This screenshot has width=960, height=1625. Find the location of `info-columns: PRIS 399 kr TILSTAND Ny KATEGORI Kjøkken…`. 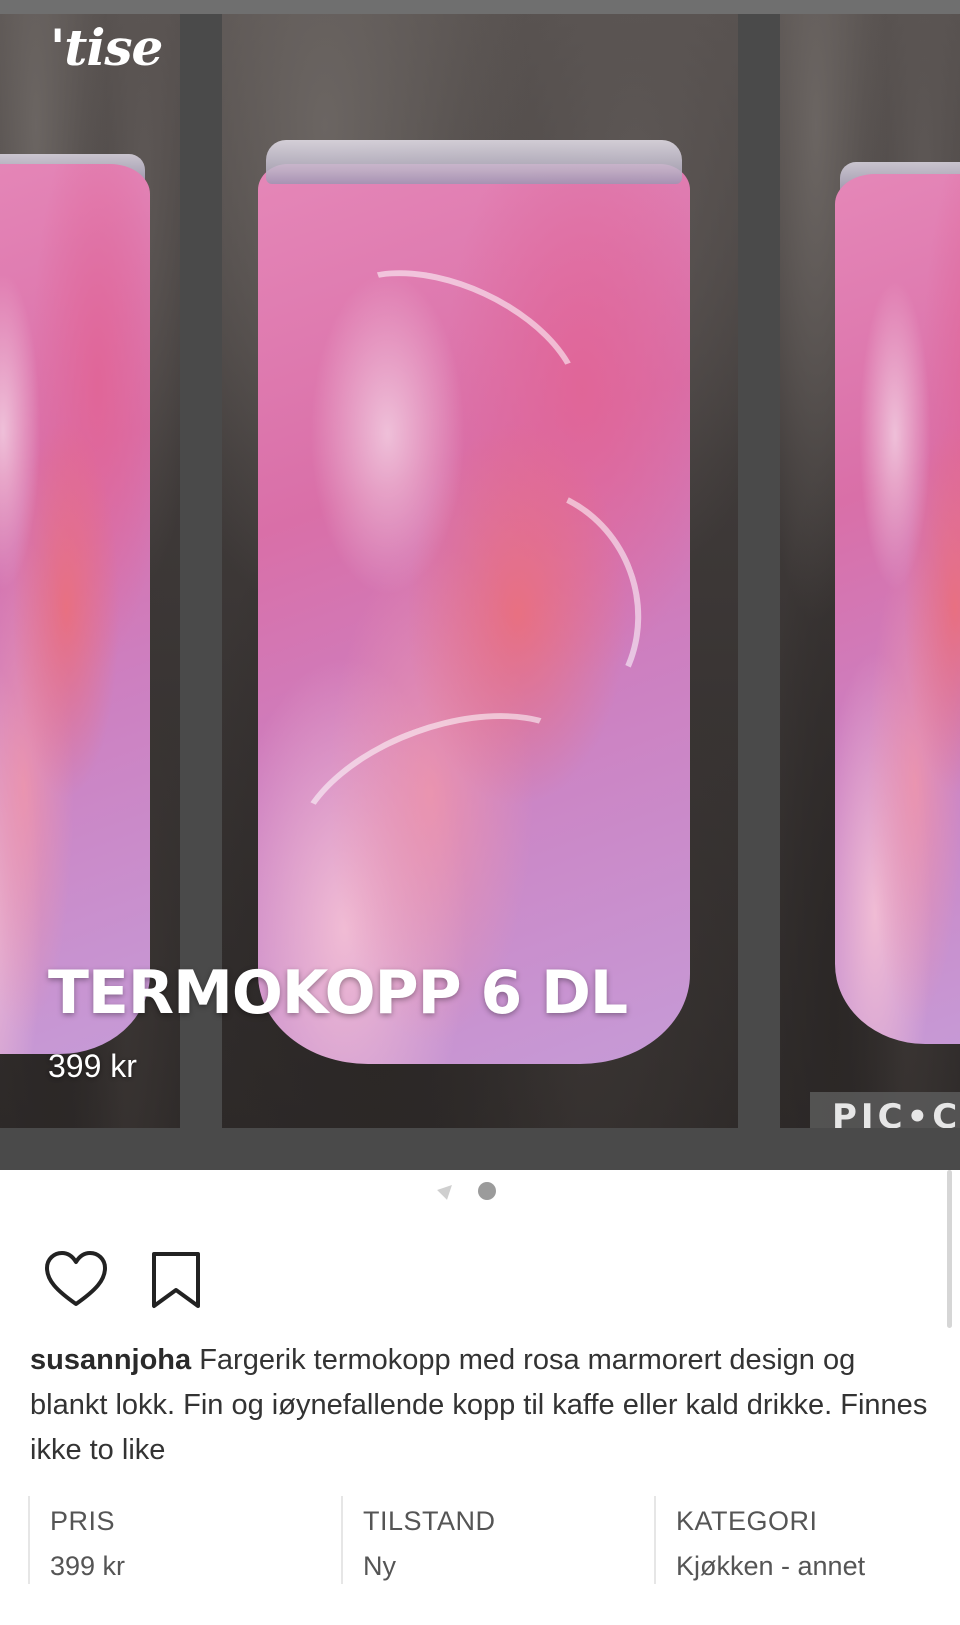

info-columns: PRIS 399 kr TILSTAND Ny KATEGORI Kjøkken… is located at coordinates (481, 1541).